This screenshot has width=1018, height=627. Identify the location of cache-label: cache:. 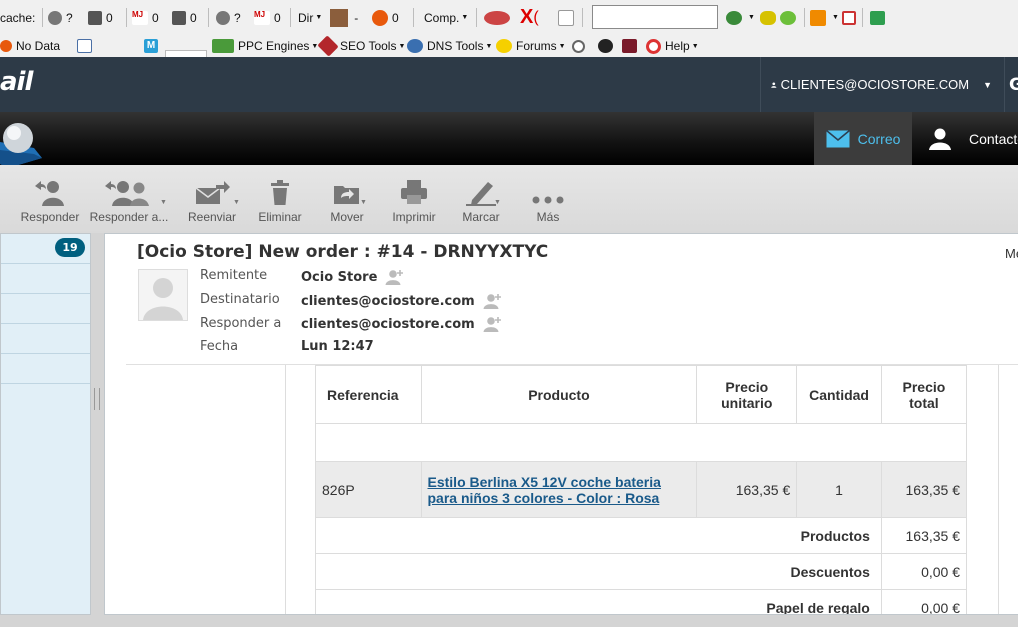
(18, 17).